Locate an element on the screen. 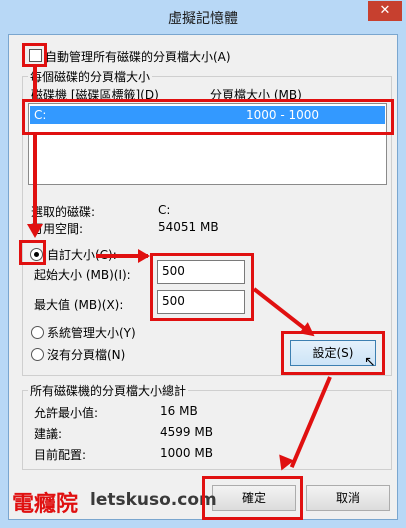 This screenshot has height=528, width=406. system-managed-label: 系統管理大小(Y) is located at coordinates (91, 333).